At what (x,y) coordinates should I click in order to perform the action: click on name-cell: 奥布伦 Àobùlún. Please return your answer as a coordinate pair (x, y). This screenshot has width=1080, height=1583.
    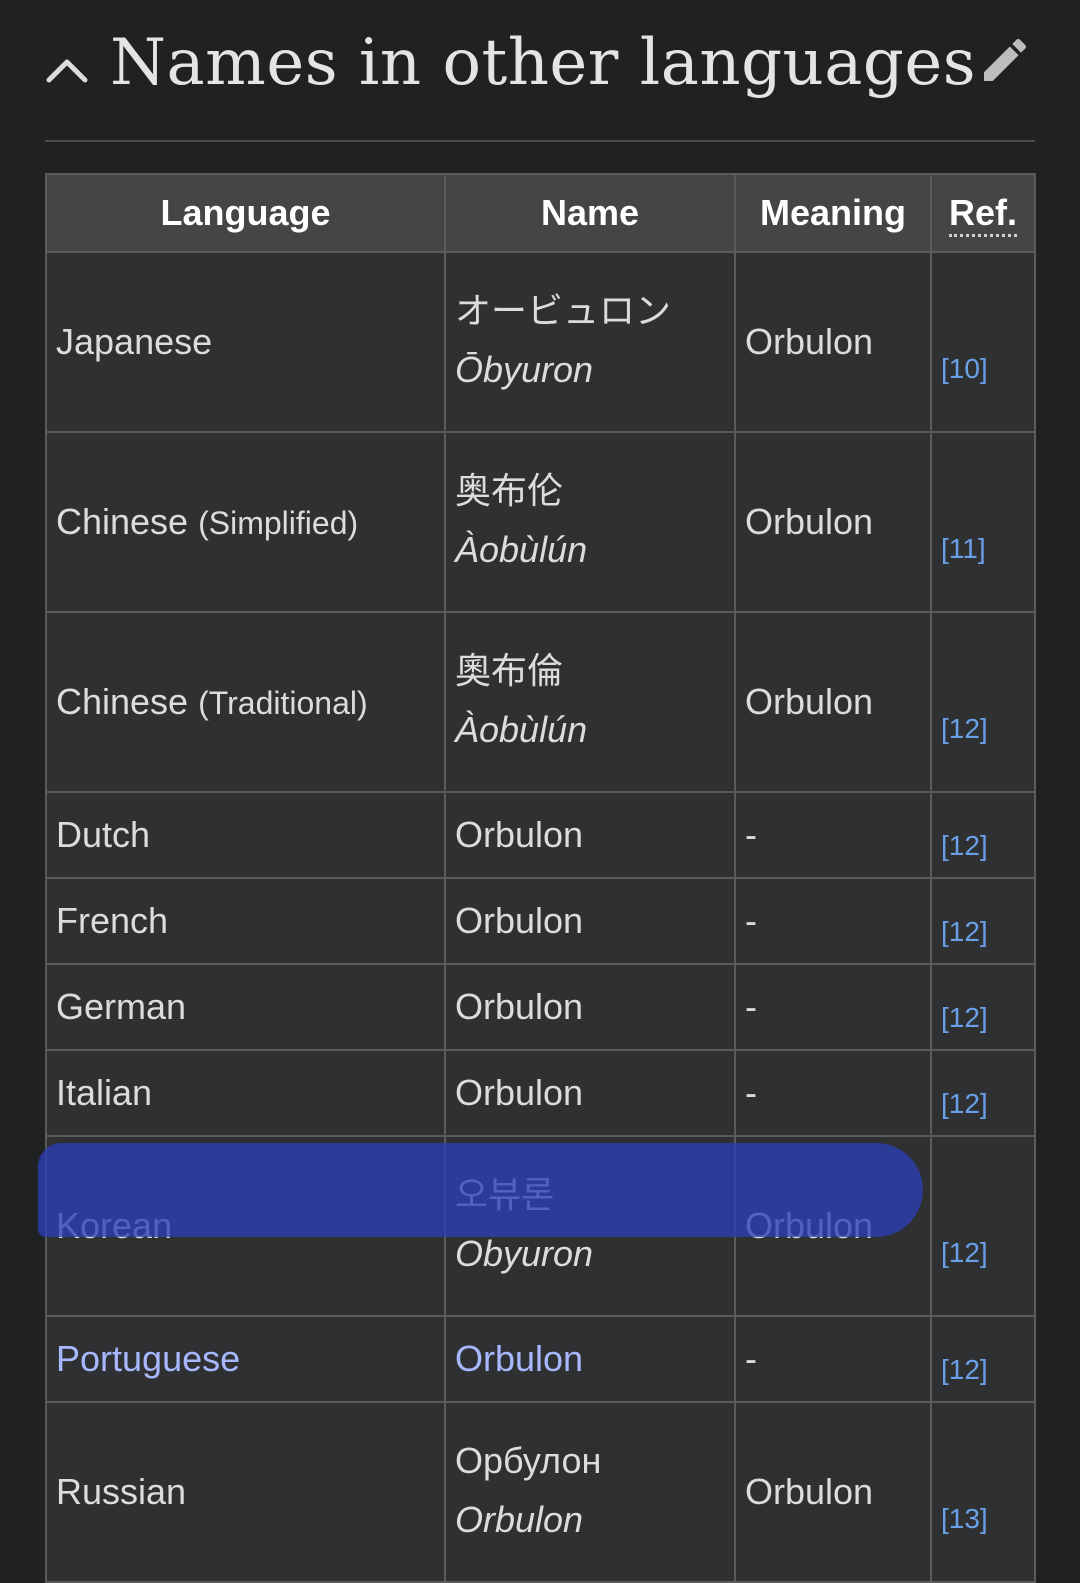
    Looking at the image, I should click on (590, 522).